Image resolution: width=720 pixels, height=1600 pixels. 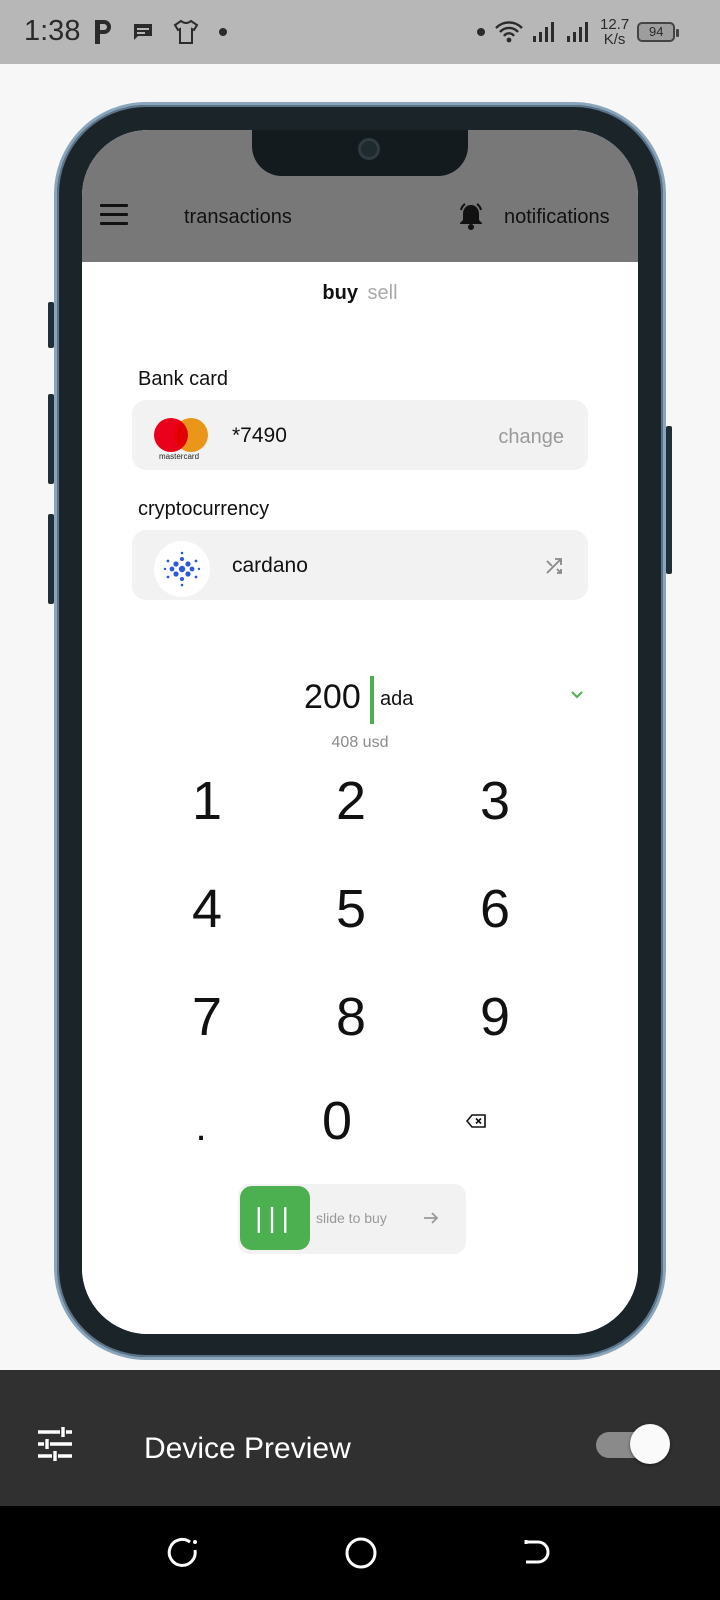 What do you see at coordinates (557, 217) in the screenshot?
I see `notifications-link: notifications` at bounding box center [557, 217].